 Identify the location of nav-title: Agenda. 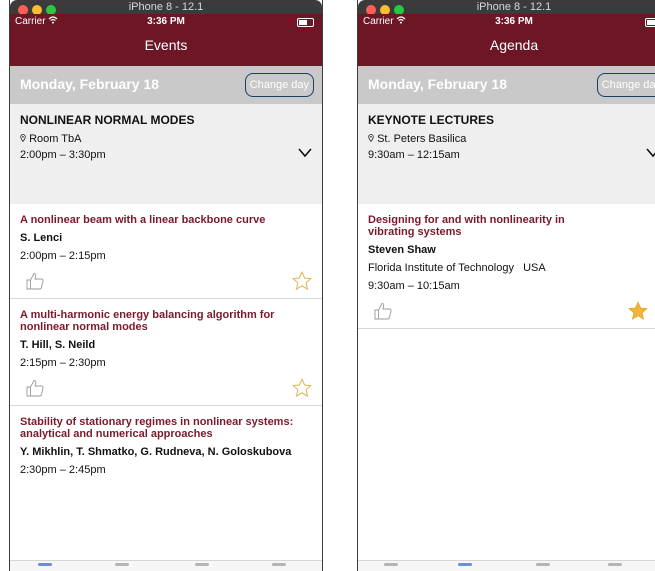
(506, 48).